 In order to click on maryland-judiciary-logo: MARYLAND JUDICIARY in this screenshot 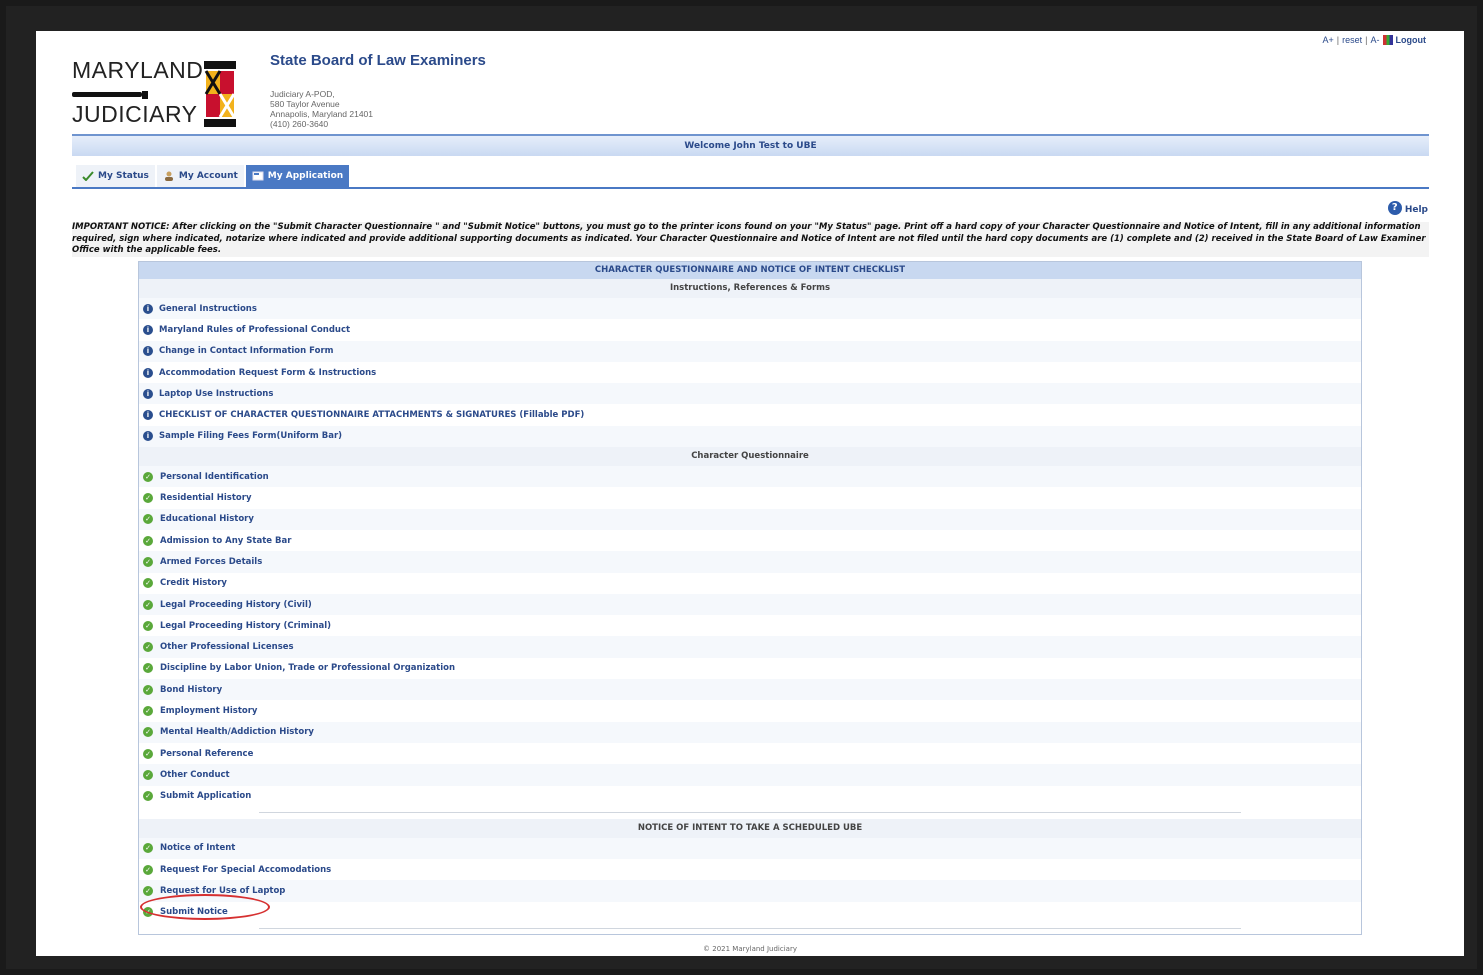, I will do `click(162, 93)`.